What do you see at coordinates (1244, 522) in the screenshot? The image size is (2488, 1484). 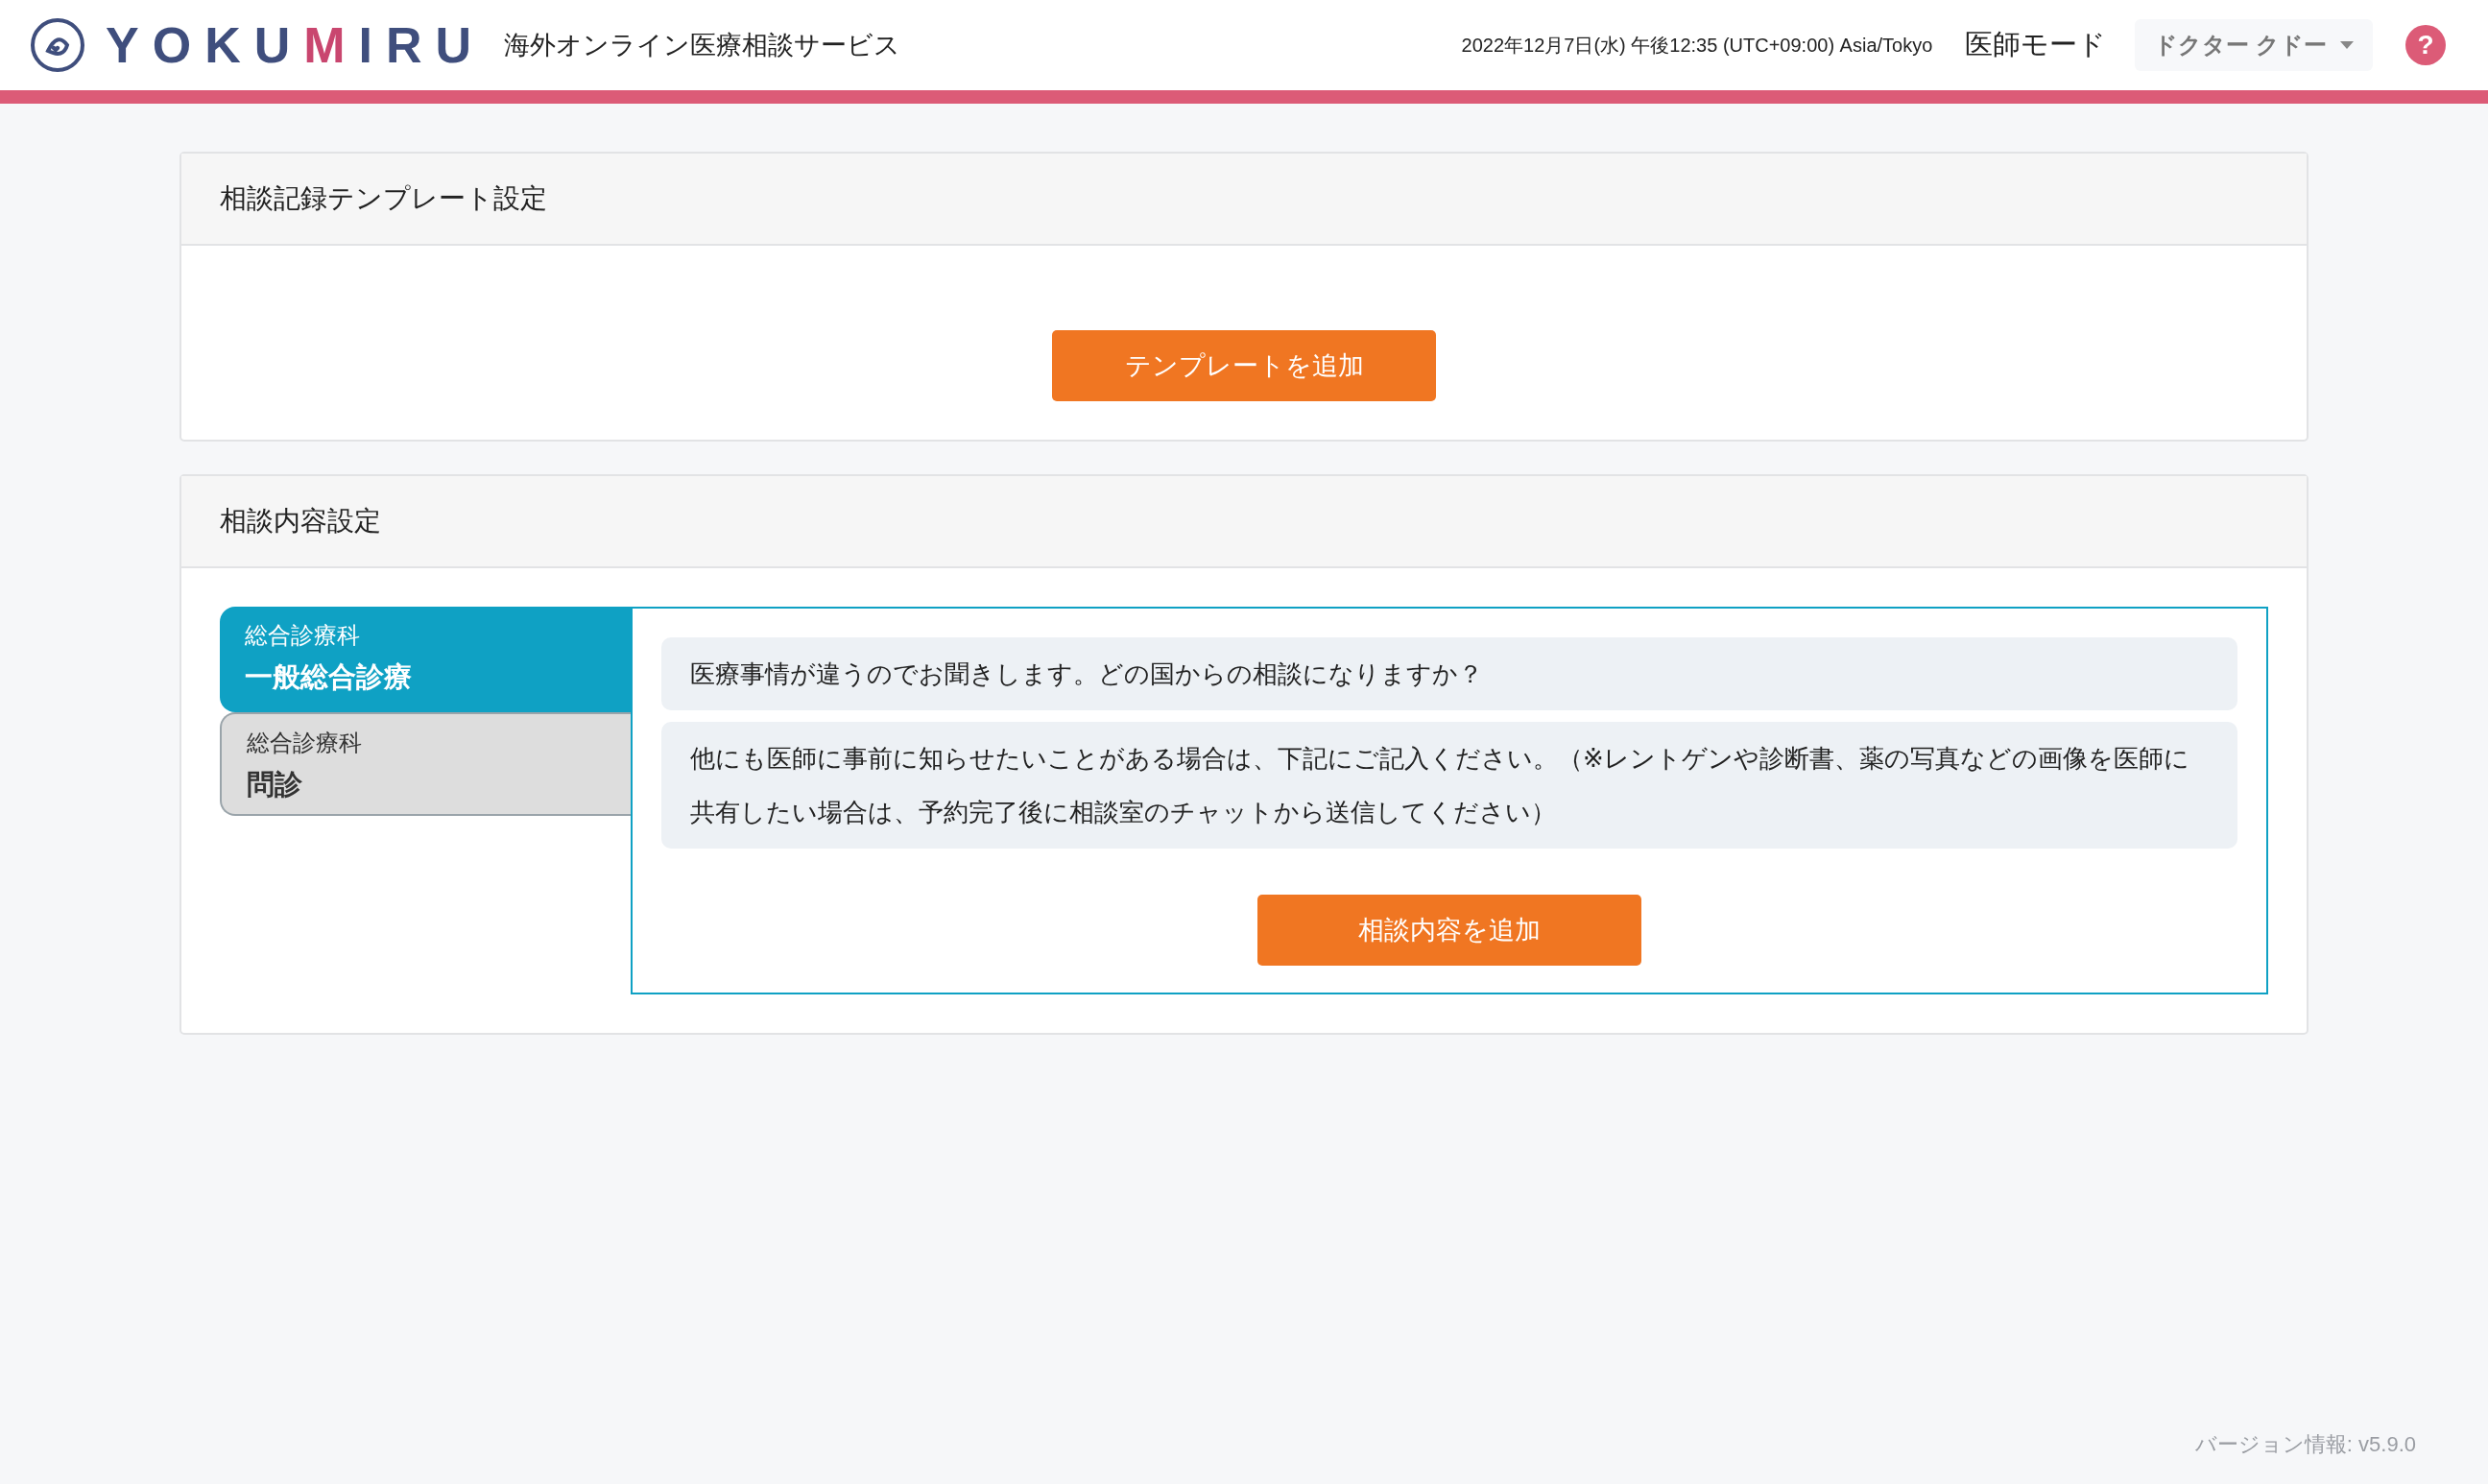 I see `card-title: 相談内容設定` at bounding box center [1244, 522].